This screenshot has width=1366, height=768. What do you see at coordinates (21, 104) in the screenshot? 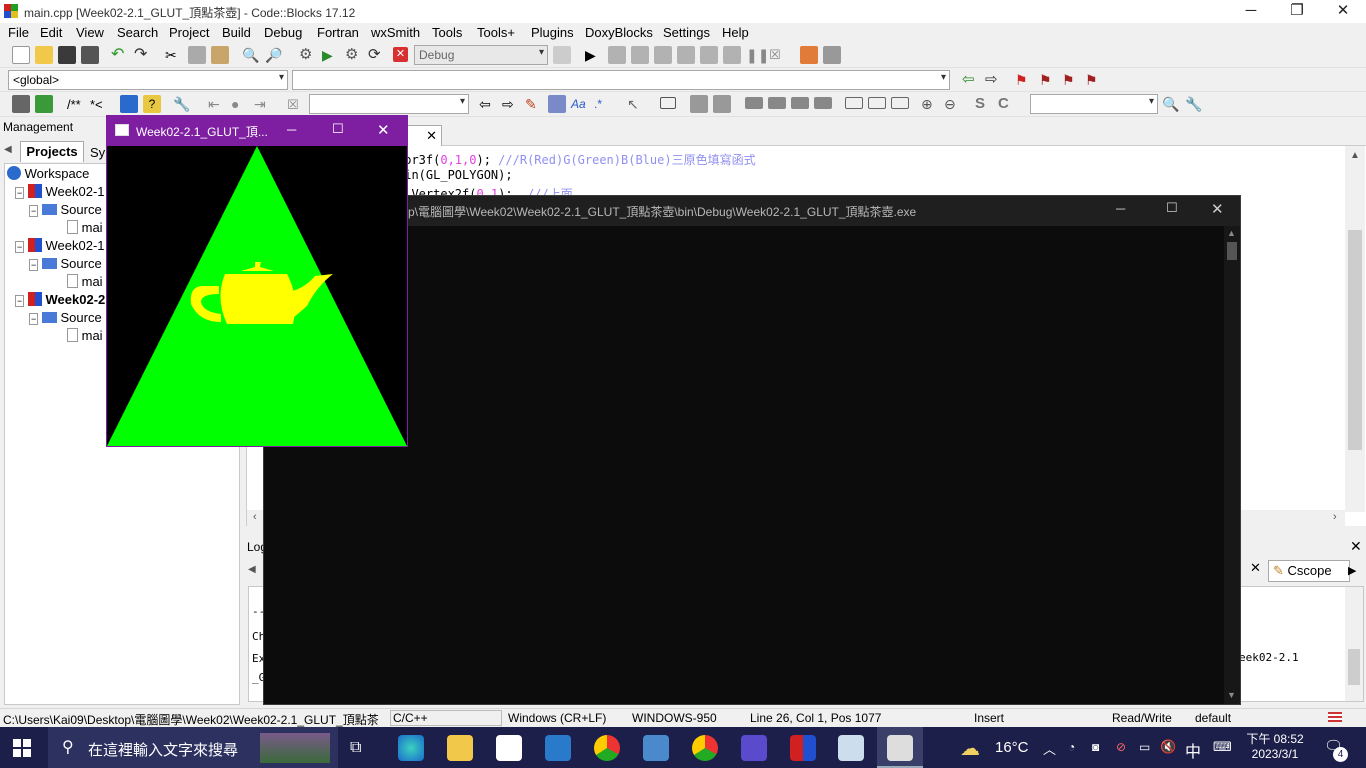
I see `doxywizard-icon` at bounding box center [21, 104].